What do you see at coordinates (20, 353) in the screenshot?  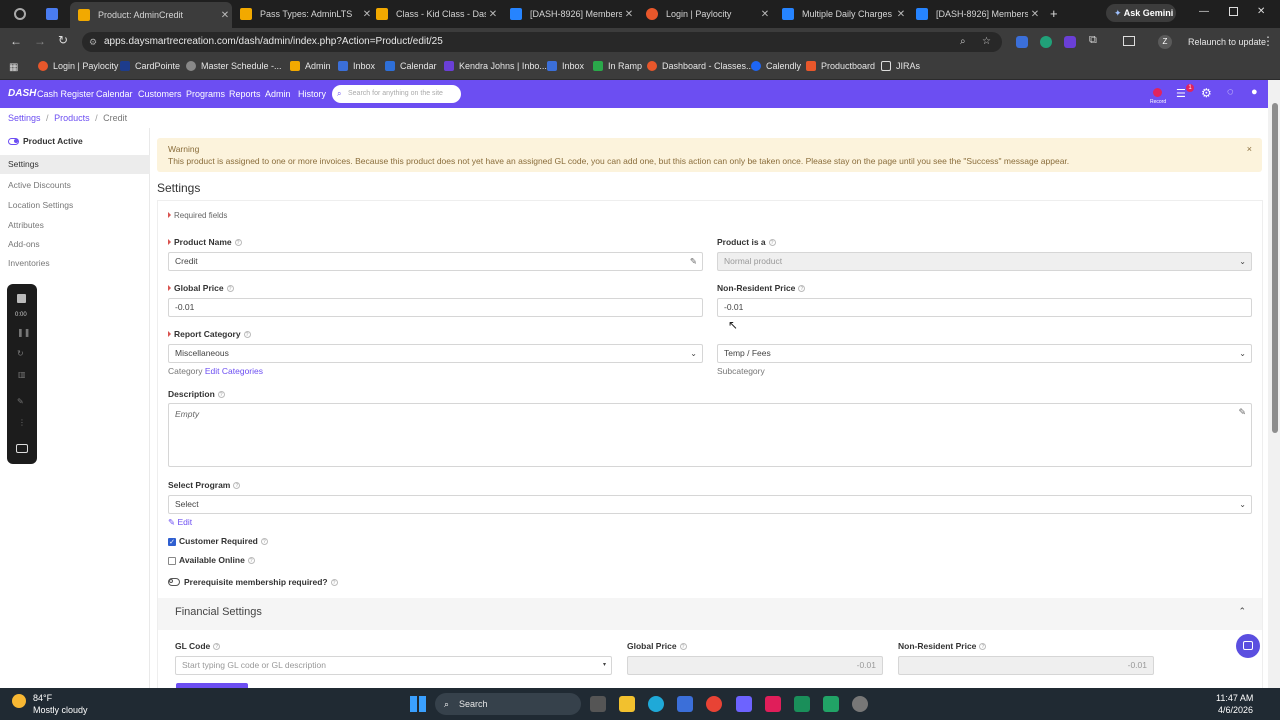 I see `restart-icon: ↻` at bounding box center [20, 353].